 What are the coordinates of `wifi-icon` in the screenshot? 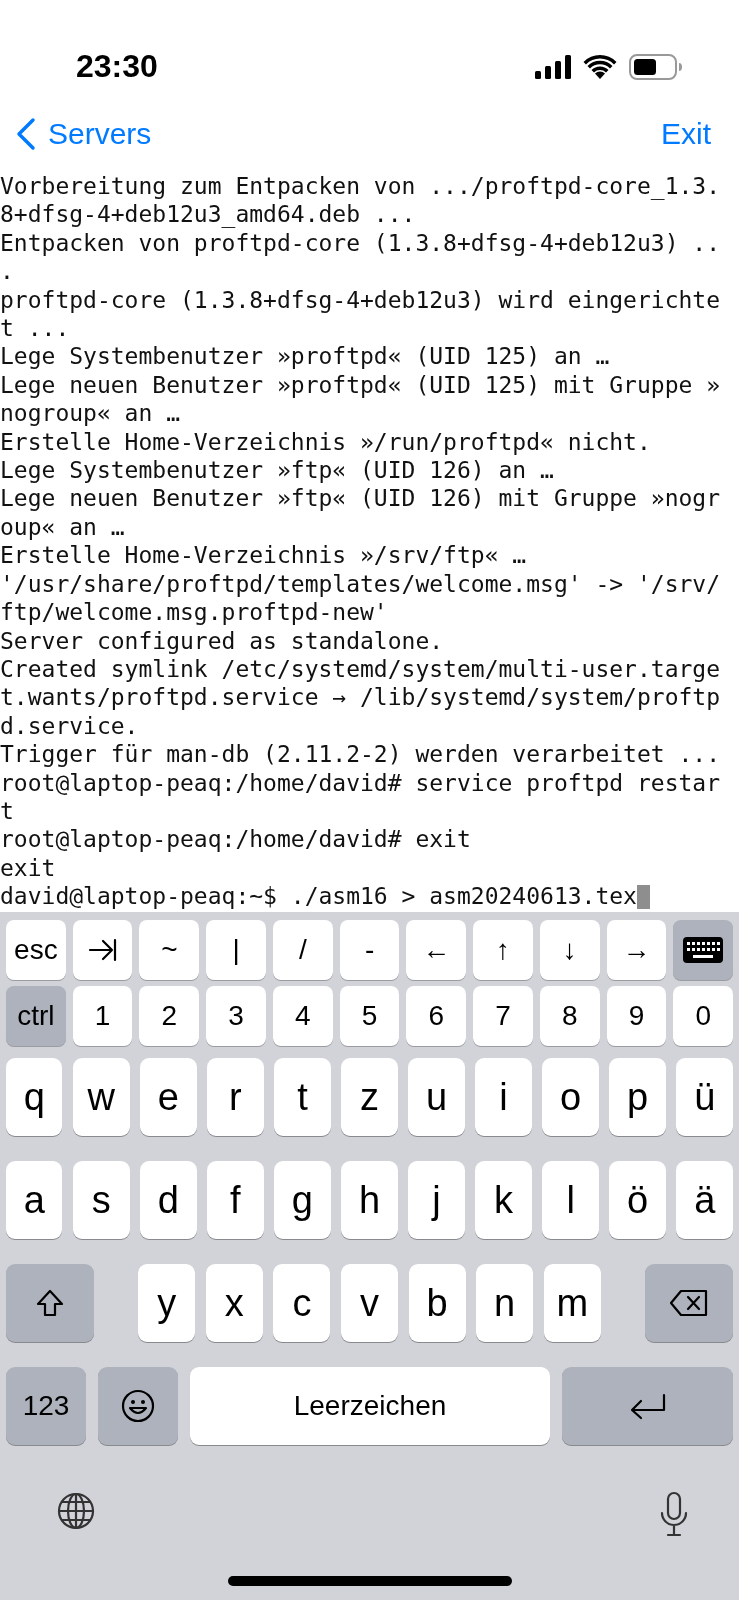 It's located at (600, 67).